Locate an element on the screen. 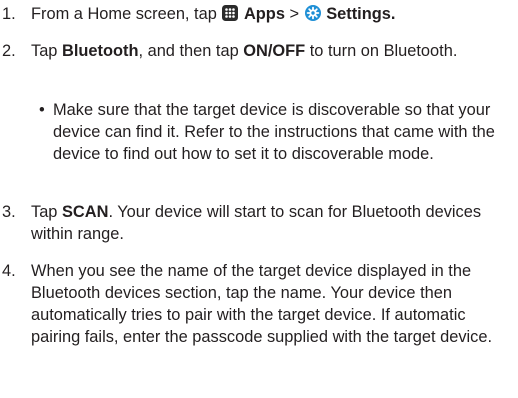  step-text: From a Home screen, tap Apps > Settings. is located at coordinates (213, 14).